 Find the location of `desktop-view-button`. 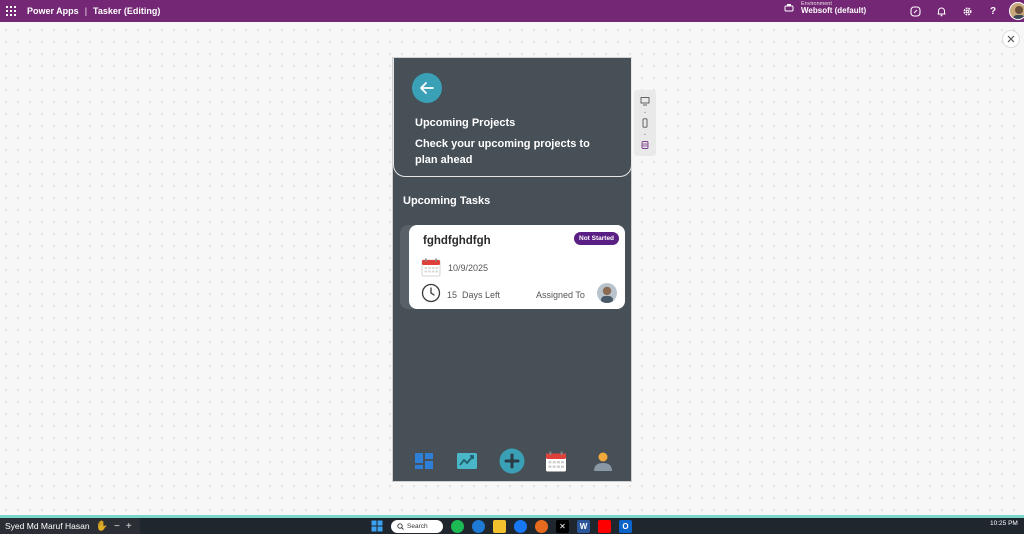

desktop-view-button is located at coordinates (645, 101).